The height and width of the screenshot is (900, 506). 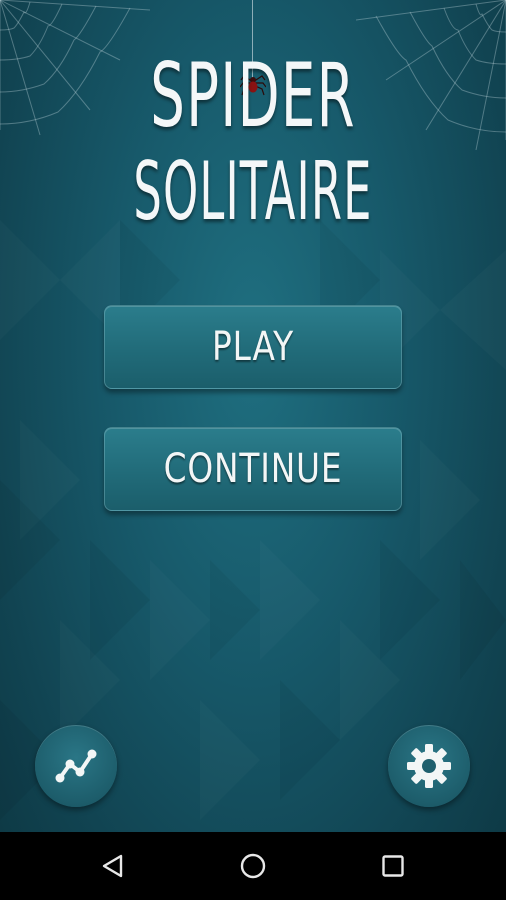 I want to click on statistics-button, so click(x=76, y=766).